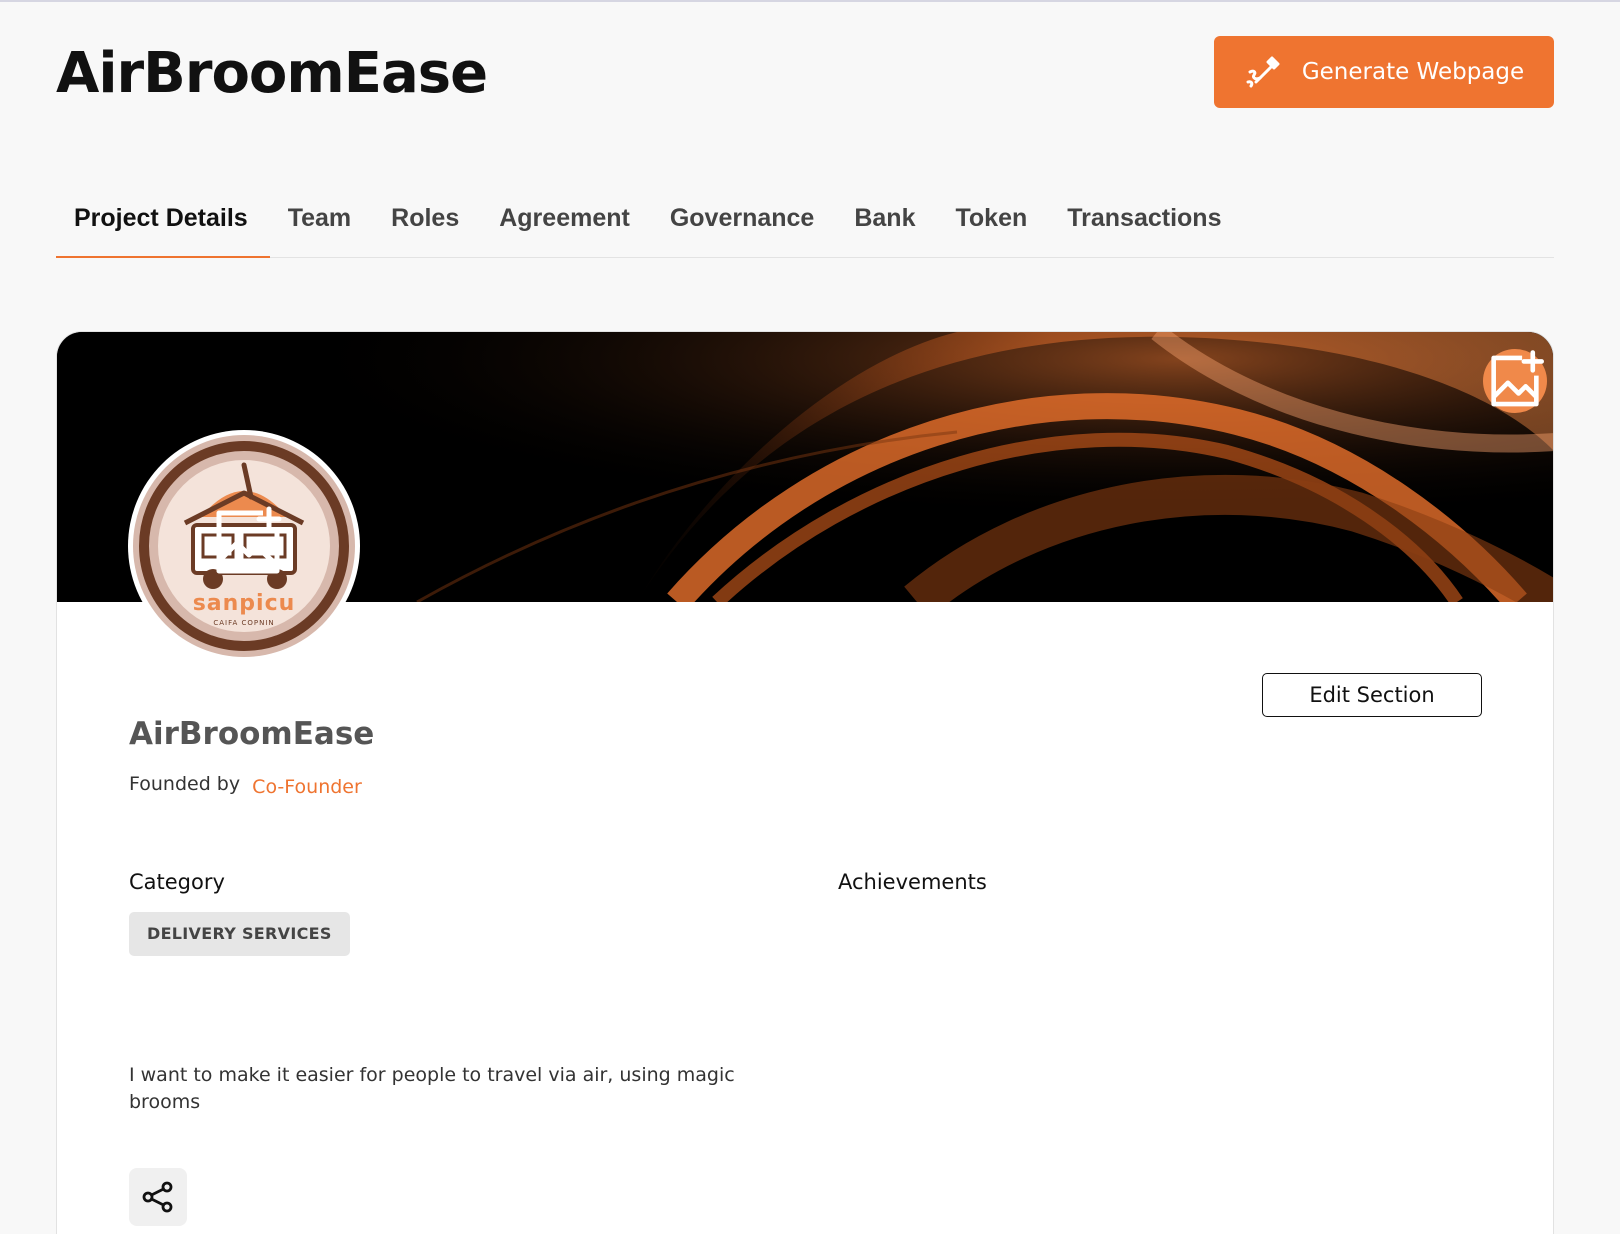 This screenshot has width=1620, height=1234. What do you see at coordinates (307, 787) in the screenshot?
I see `founder-link: Co-Founder` at bounding box center [307, 787].